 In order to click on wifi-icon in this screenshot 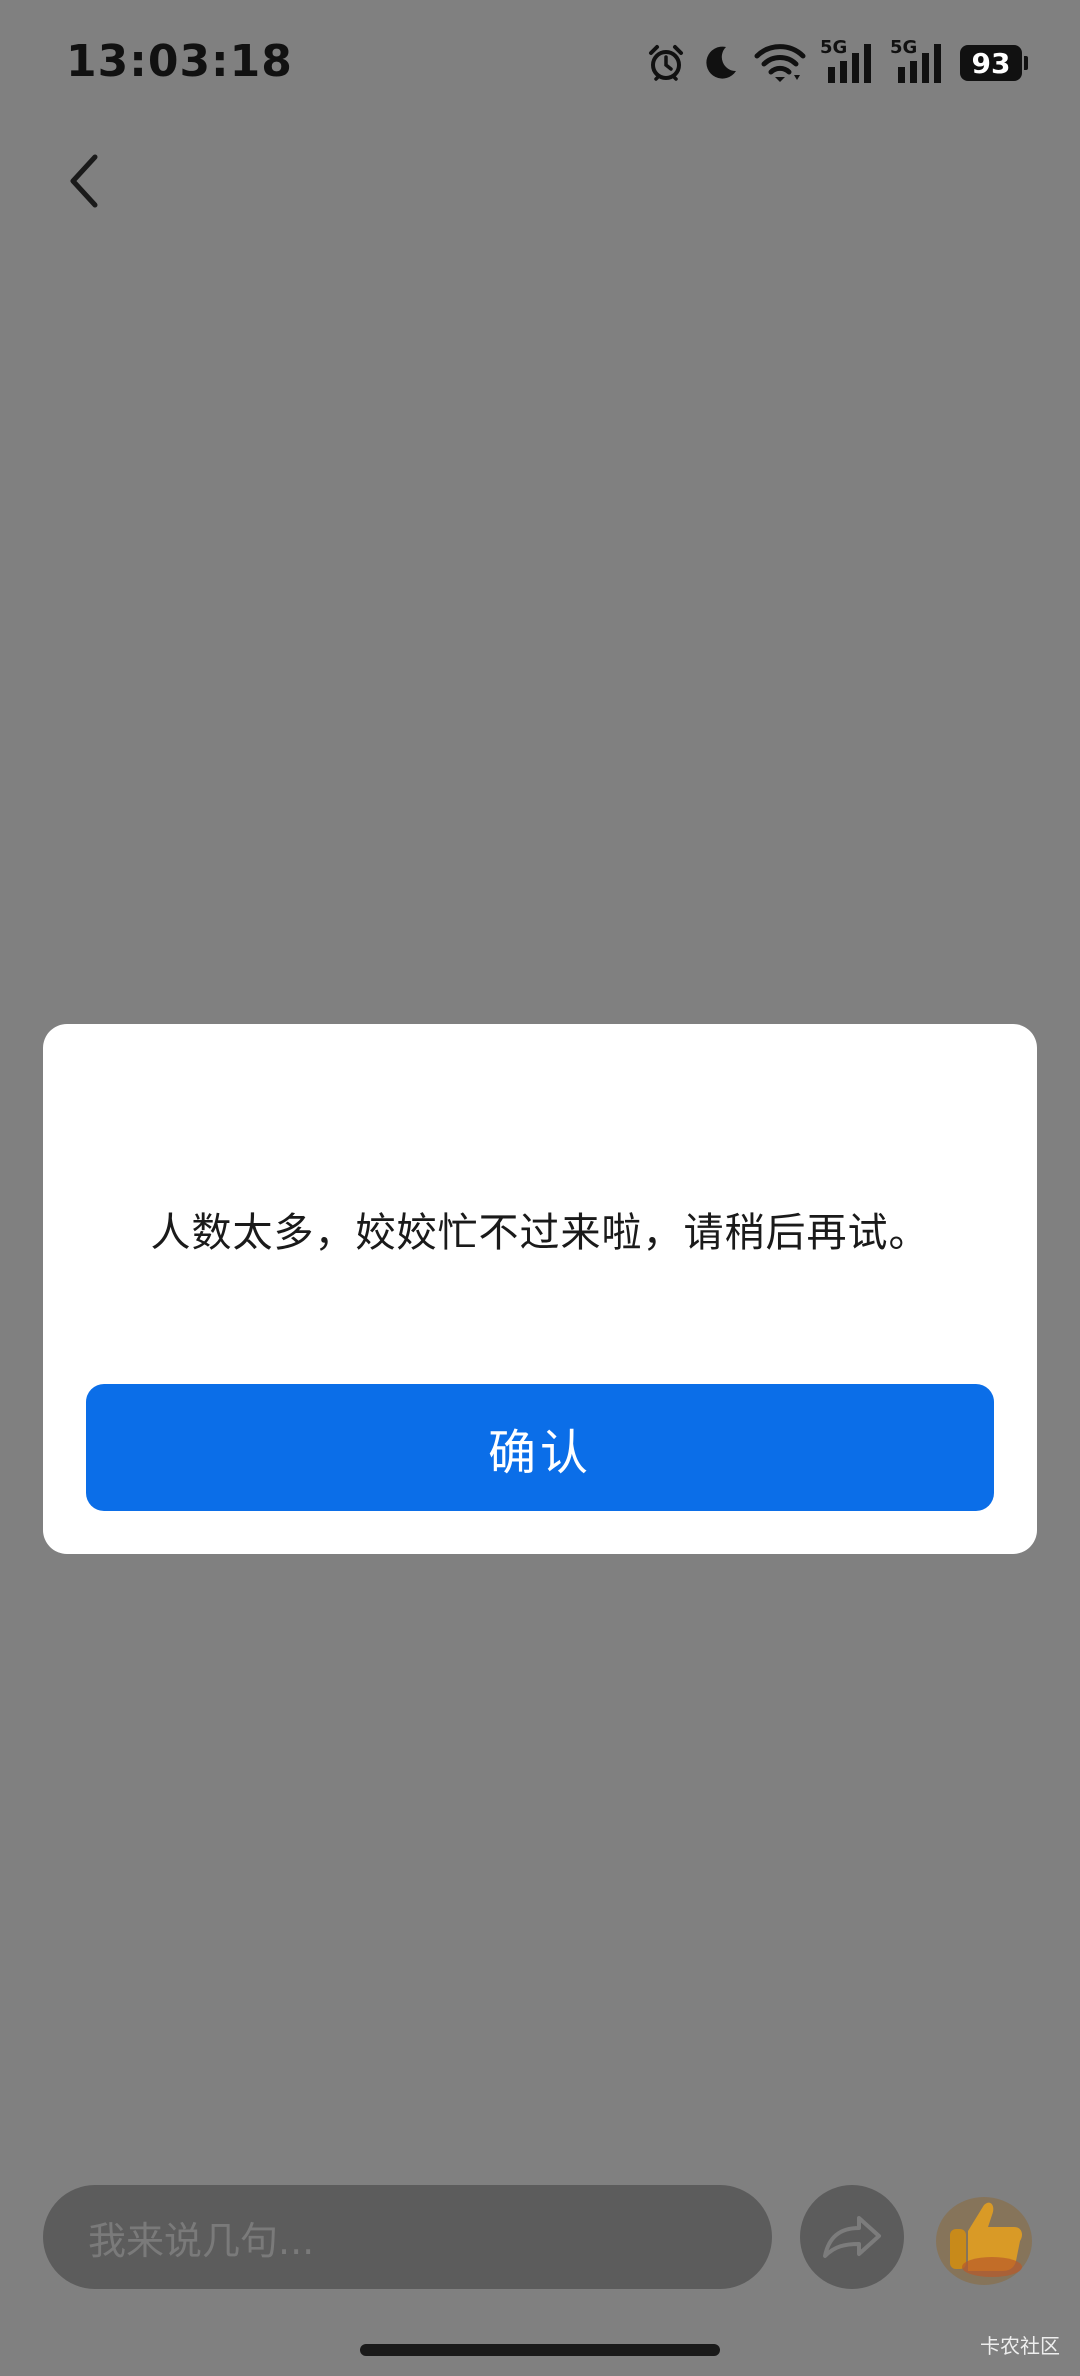, I will do `click(780, 63)`.